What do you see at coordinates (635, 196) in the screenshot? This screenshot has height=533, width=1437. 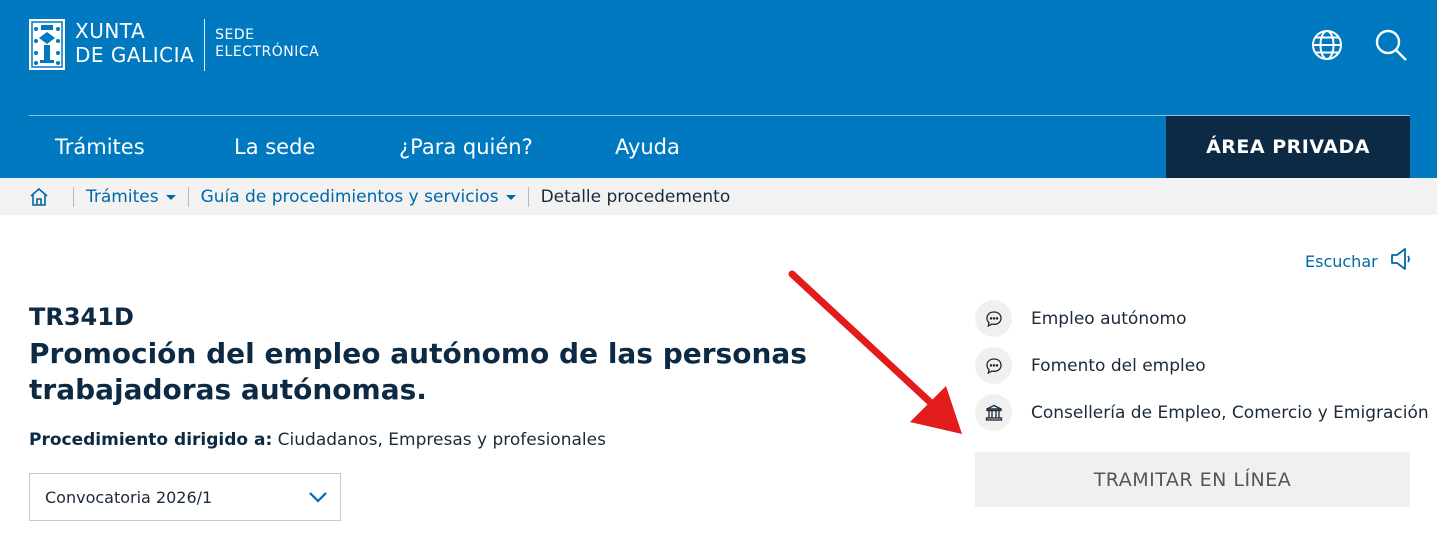 I see `breadcrumb-current: Detalle procedemento` at bounding box center [635, 196].